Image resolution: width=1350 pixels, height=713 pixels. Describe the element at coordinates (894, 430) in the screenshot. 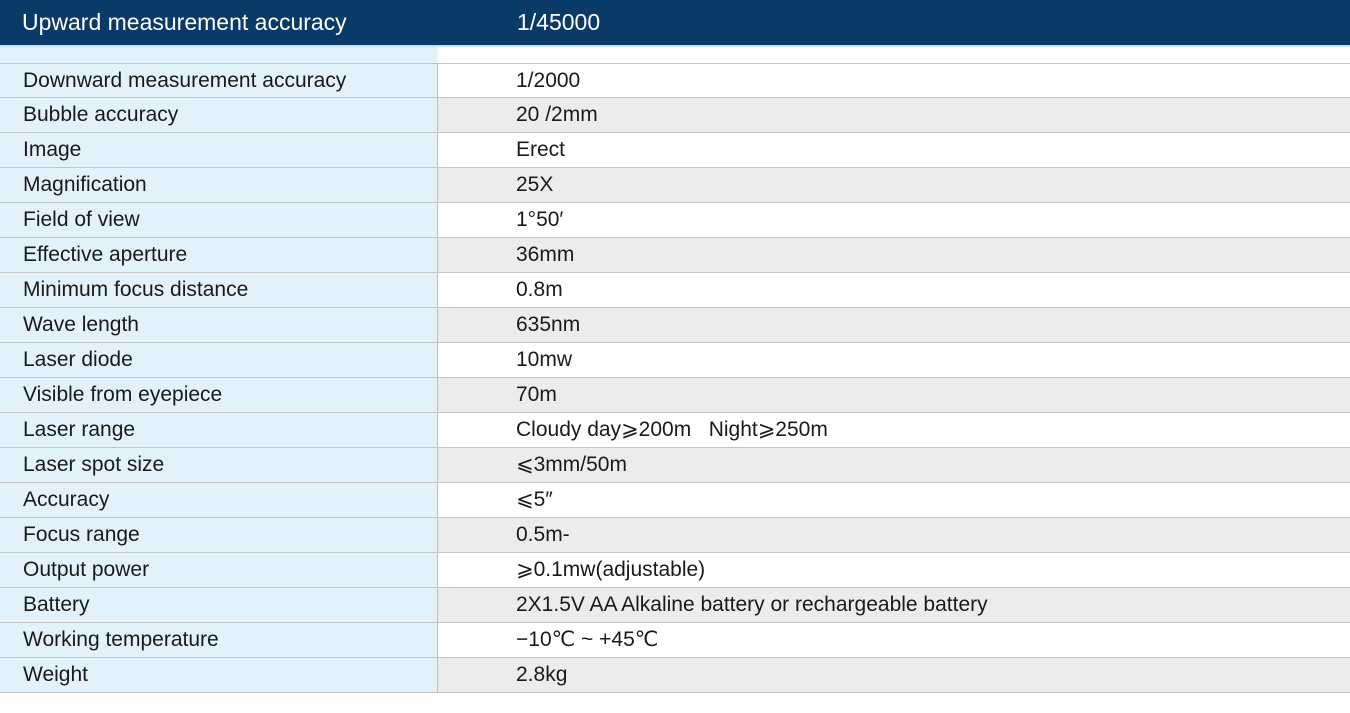

I see `spec-value: Cloudy day⩾200m Night⩾250m` at that location.